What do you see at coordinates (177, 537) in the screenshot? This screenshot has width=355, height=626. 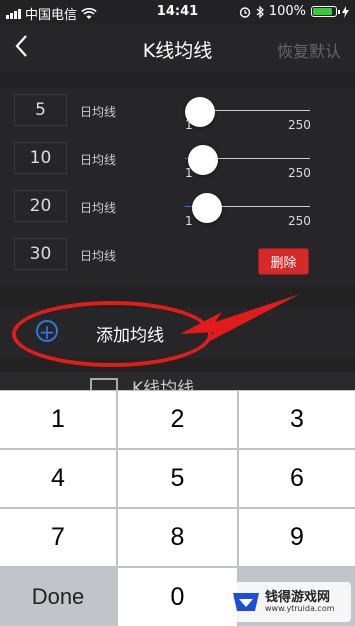 I see `key-8: 8` at bounding box center [177, 537].